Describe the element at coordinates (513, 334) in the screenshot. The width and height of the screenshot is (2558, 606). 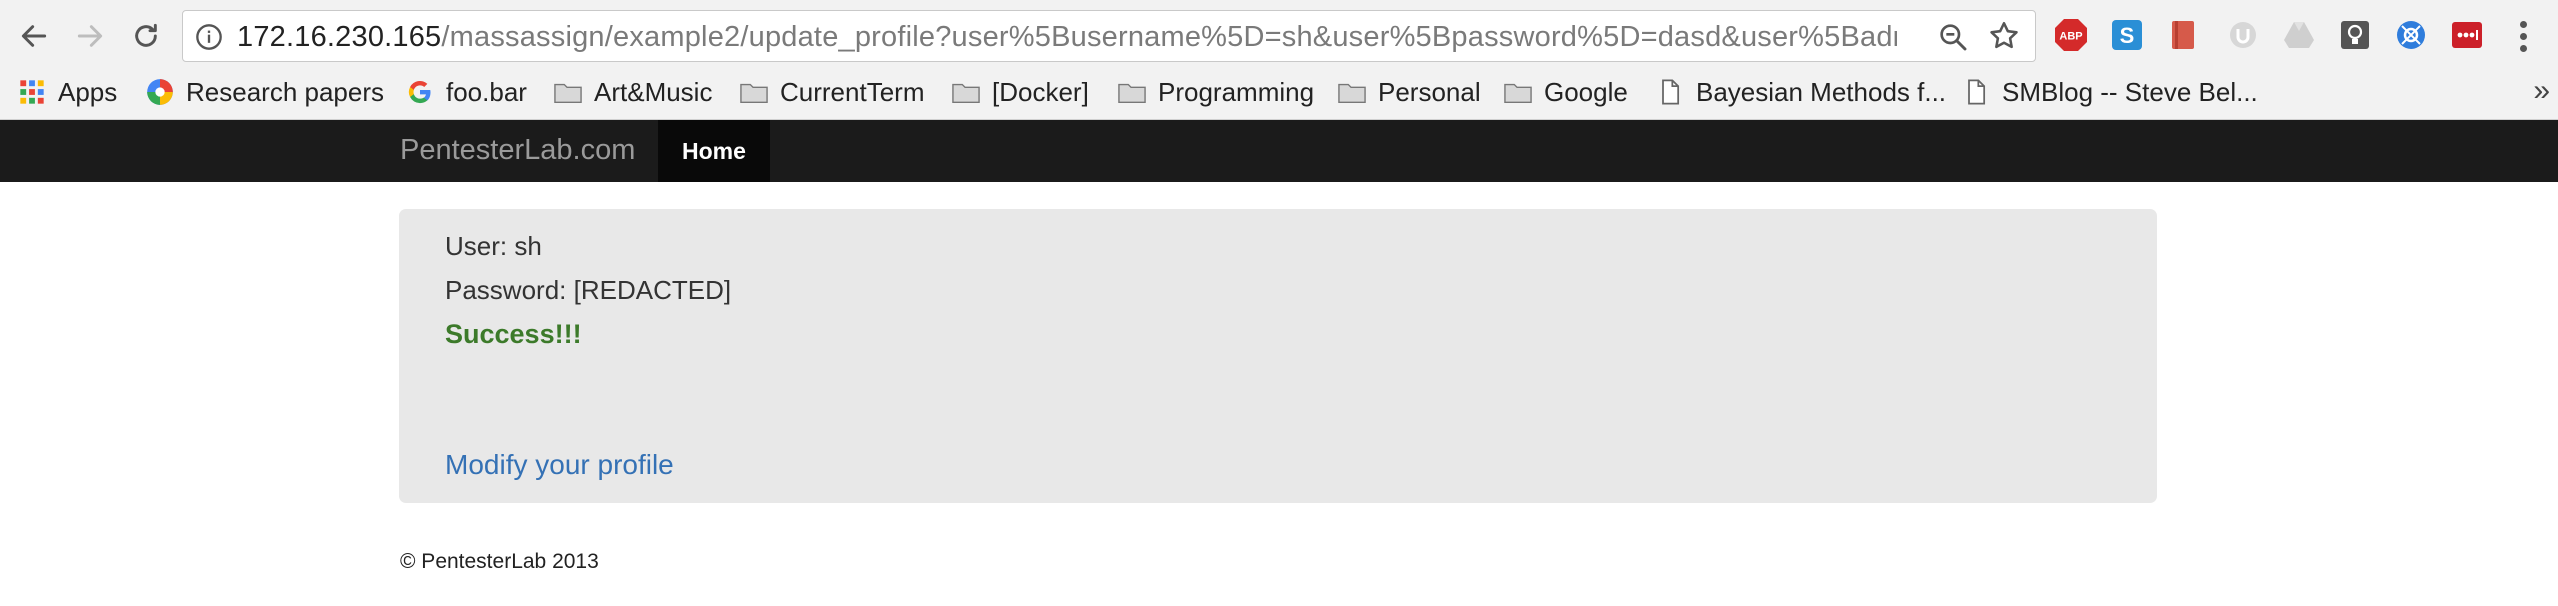
I see `success-message: Success!!!` at that location.